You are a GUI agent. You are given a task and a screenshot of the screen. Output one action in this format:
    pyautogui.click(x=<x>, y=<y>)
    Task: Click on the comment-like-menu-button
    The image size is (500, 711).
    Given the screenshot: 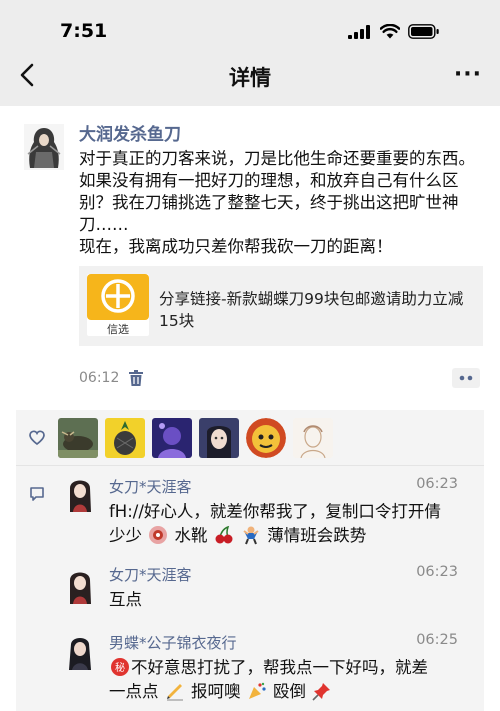 What is the action you would take?
    pyautogui.click(x=466, y=378)
    